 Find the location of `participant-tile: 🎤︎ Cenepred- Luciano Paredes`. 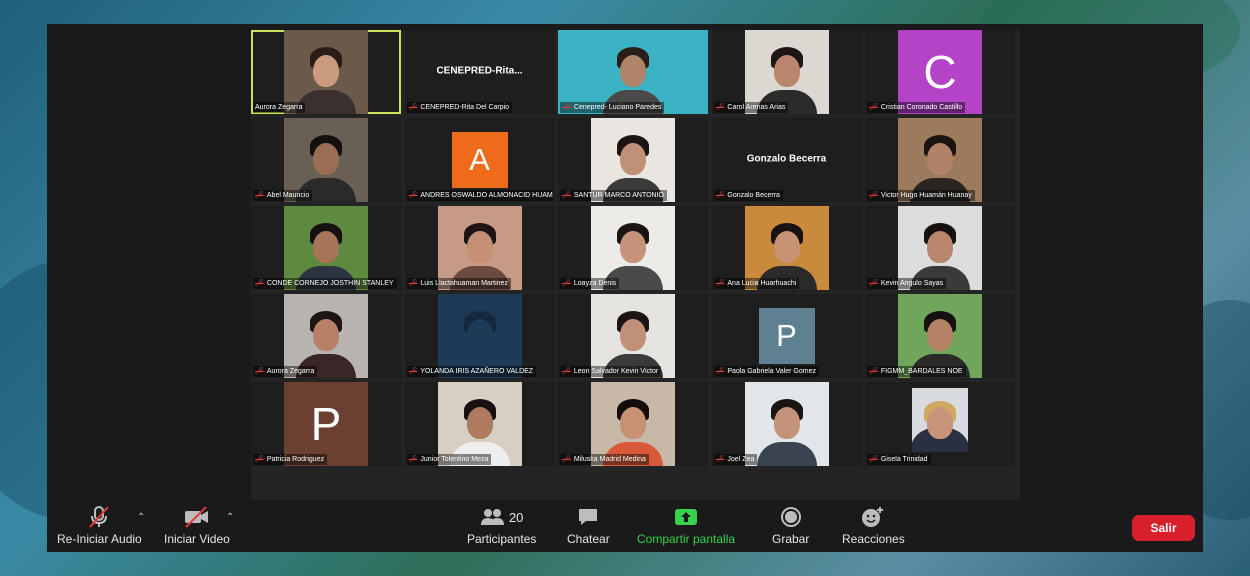

participant-tile: 🎤︎ Cenepred- Luciano Paredes is located at coordinates (633, 72).